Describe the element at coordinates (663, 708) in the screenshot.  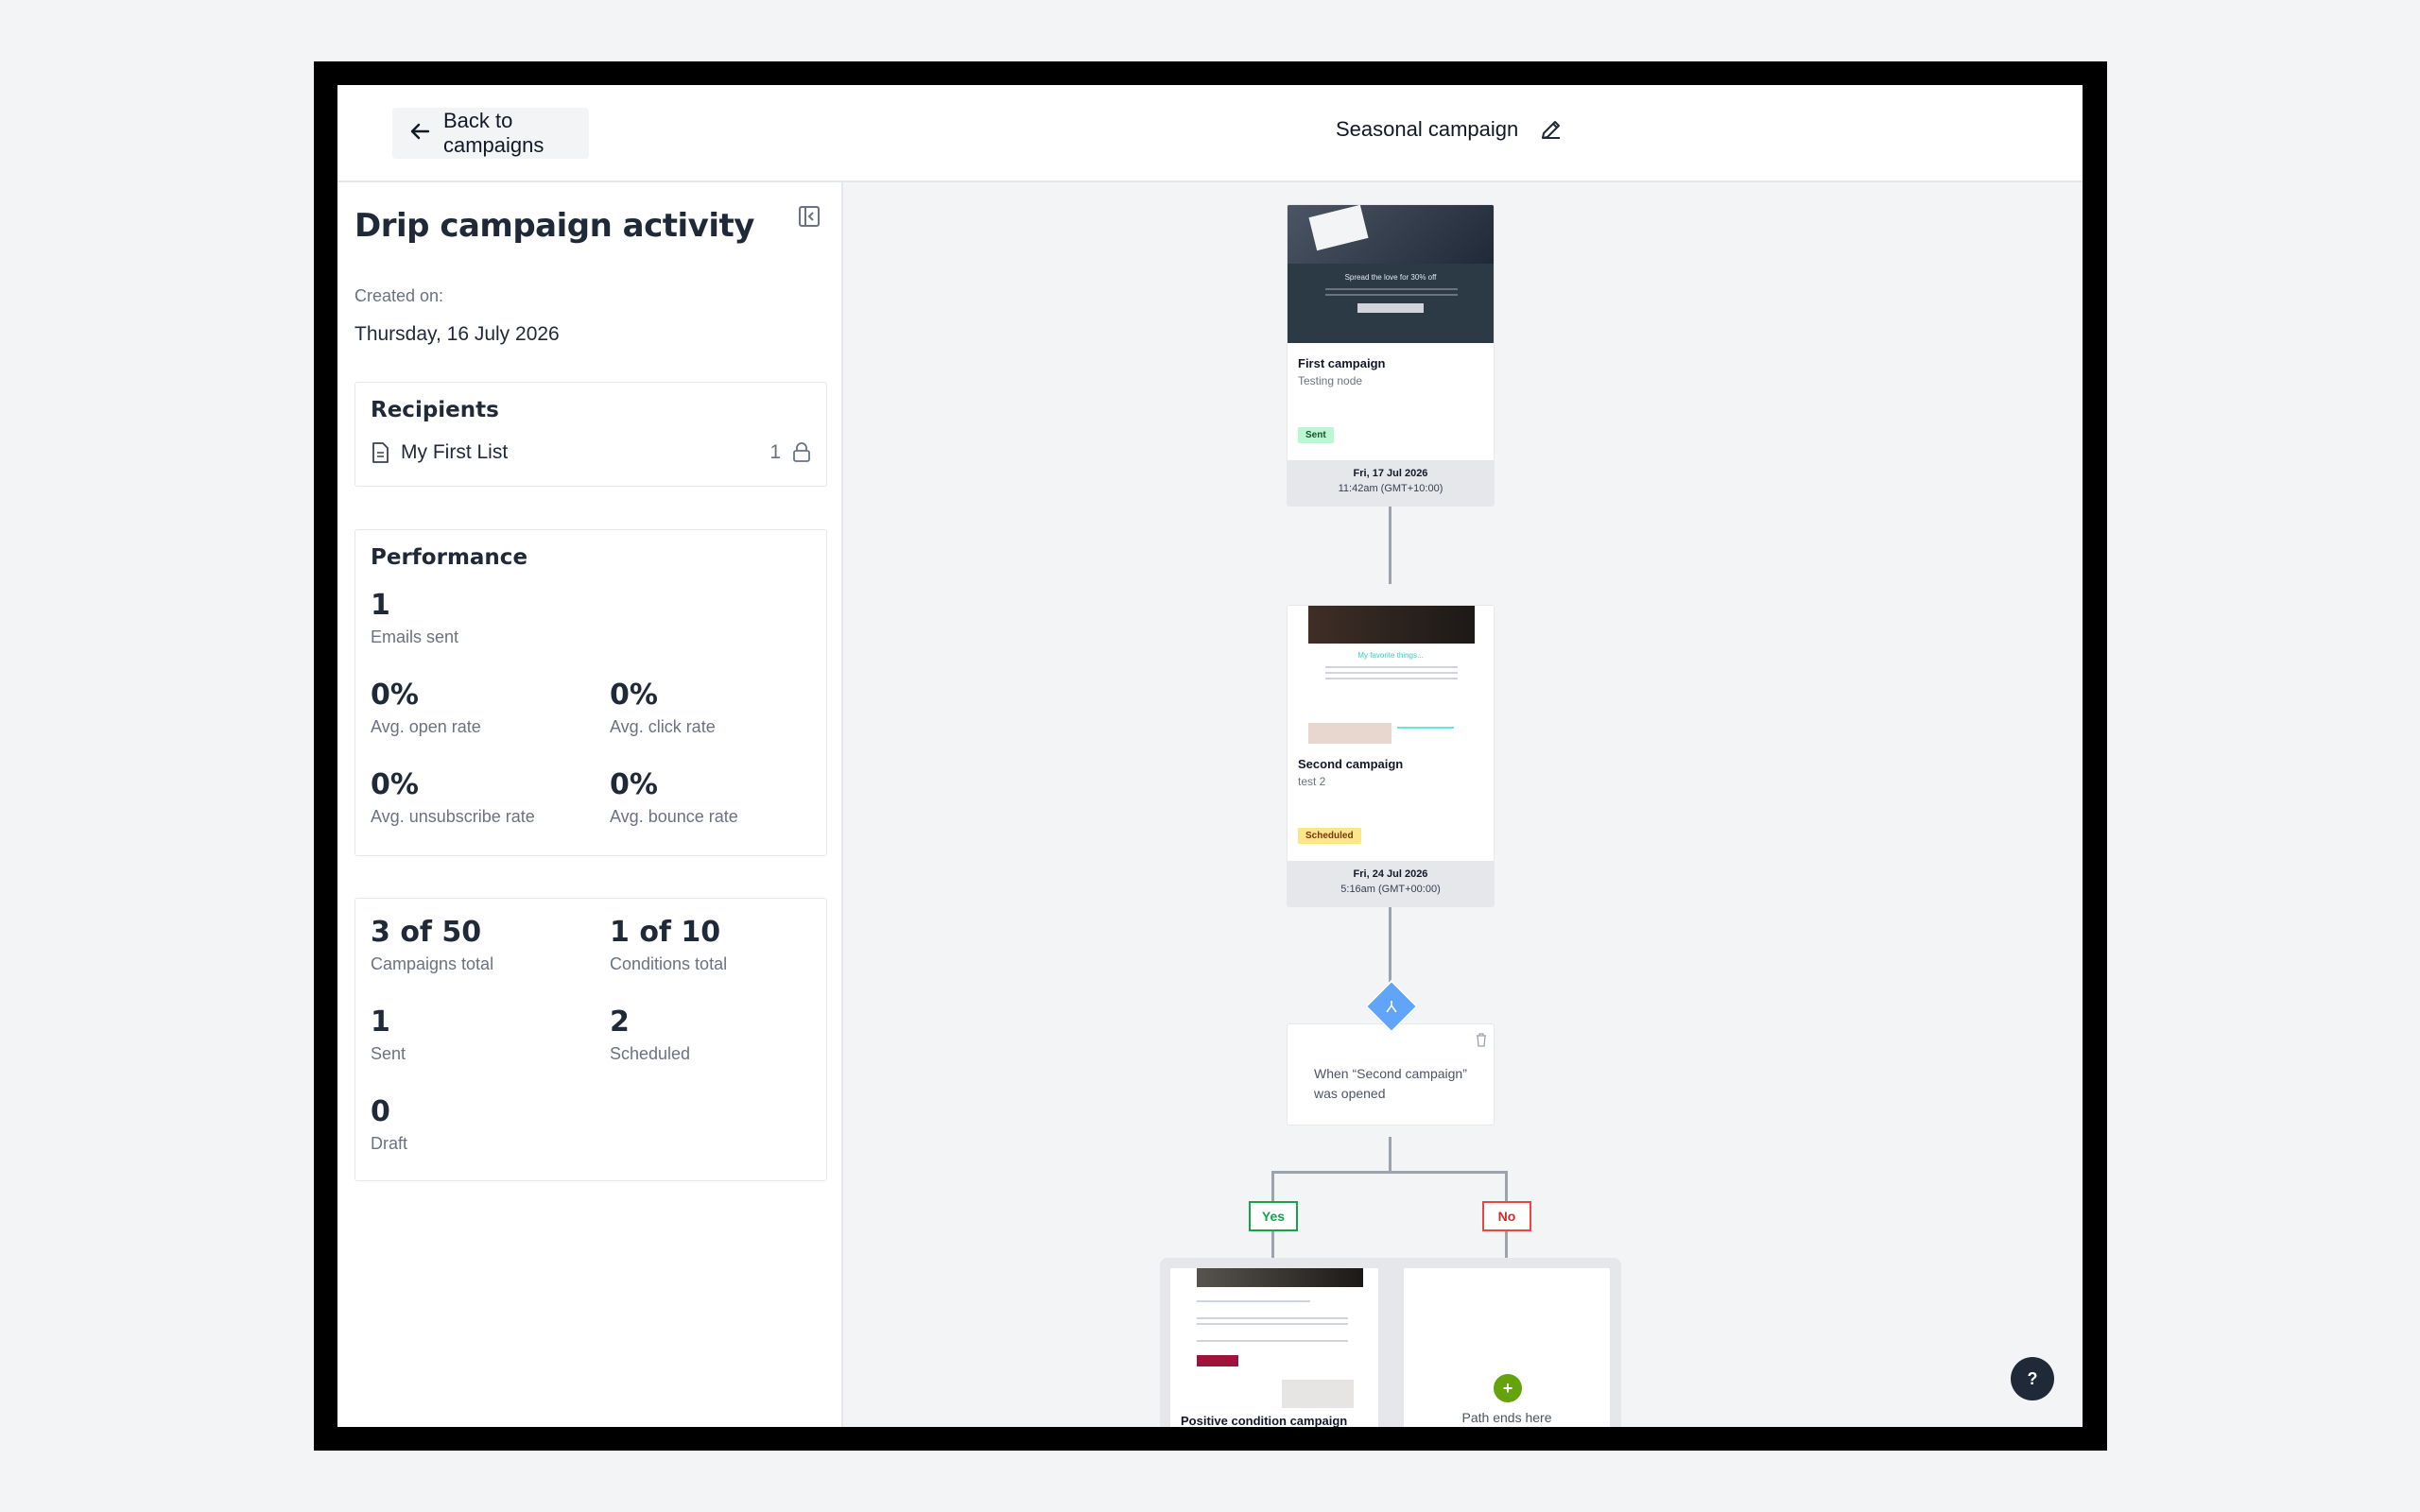
I see `click-rate-metric: 0% Avg. click rate` at that location.